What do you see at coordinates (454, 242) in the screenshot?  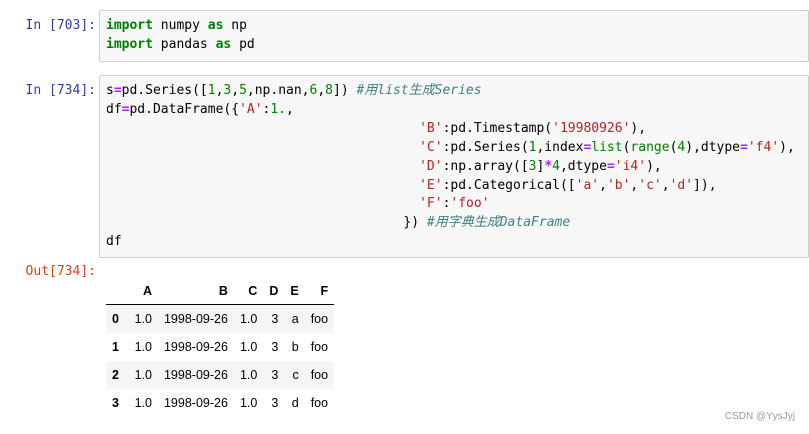 I see `code-line: df` at bounding box center [454, 242].